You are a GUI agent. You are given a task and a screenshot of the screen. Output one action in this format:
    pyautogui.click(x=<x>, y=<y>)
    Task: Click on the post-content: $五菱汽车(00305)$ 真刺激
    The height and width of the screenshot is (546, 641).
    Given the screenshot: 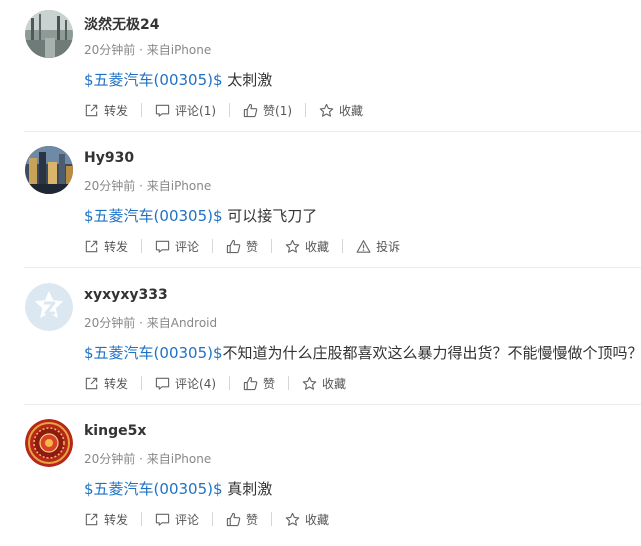 What is the action you would take?
    pyautogui.click(x=178, y=488)
    